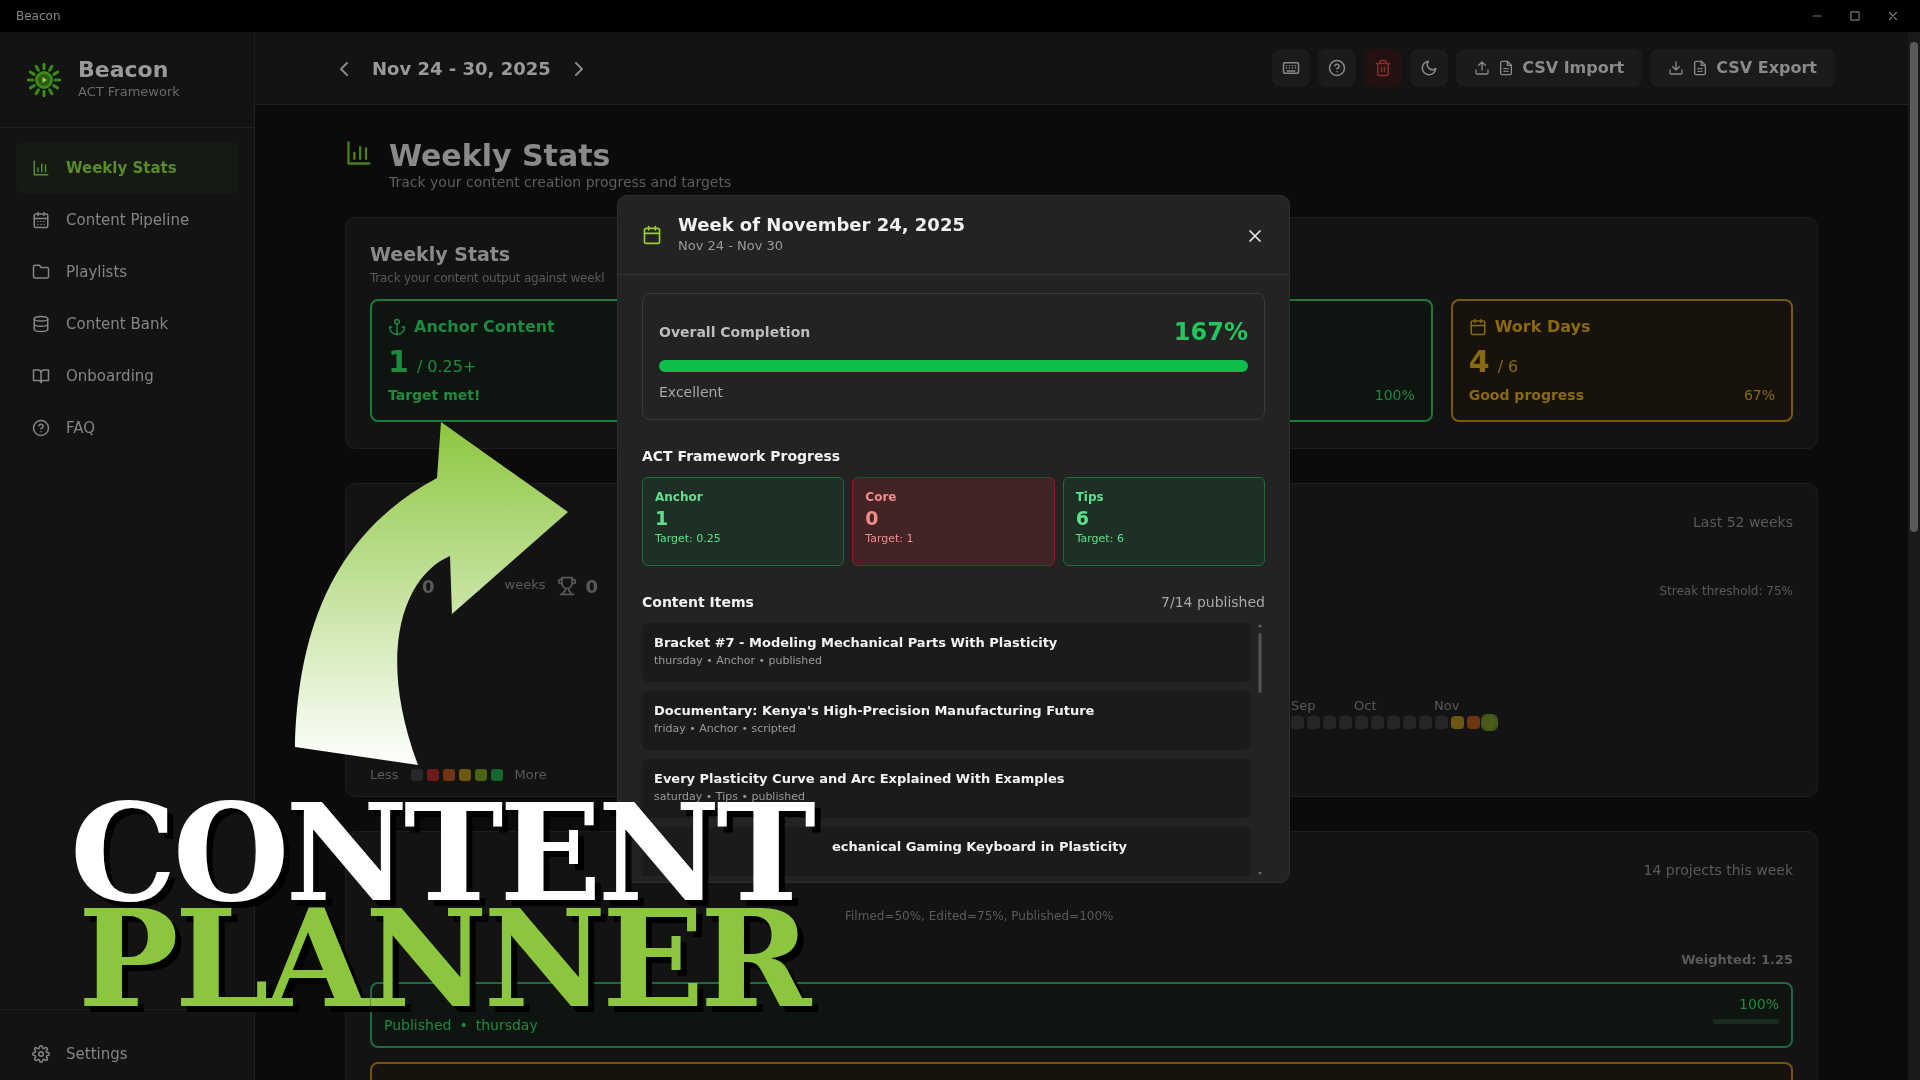 This screenshot has height=1080, width=1920. What do you see at coordinates (731, 246) in the screenshot?
I see `dialog-subtitle: Nov 24 - Nov 30` at bounding box center [731, 246].